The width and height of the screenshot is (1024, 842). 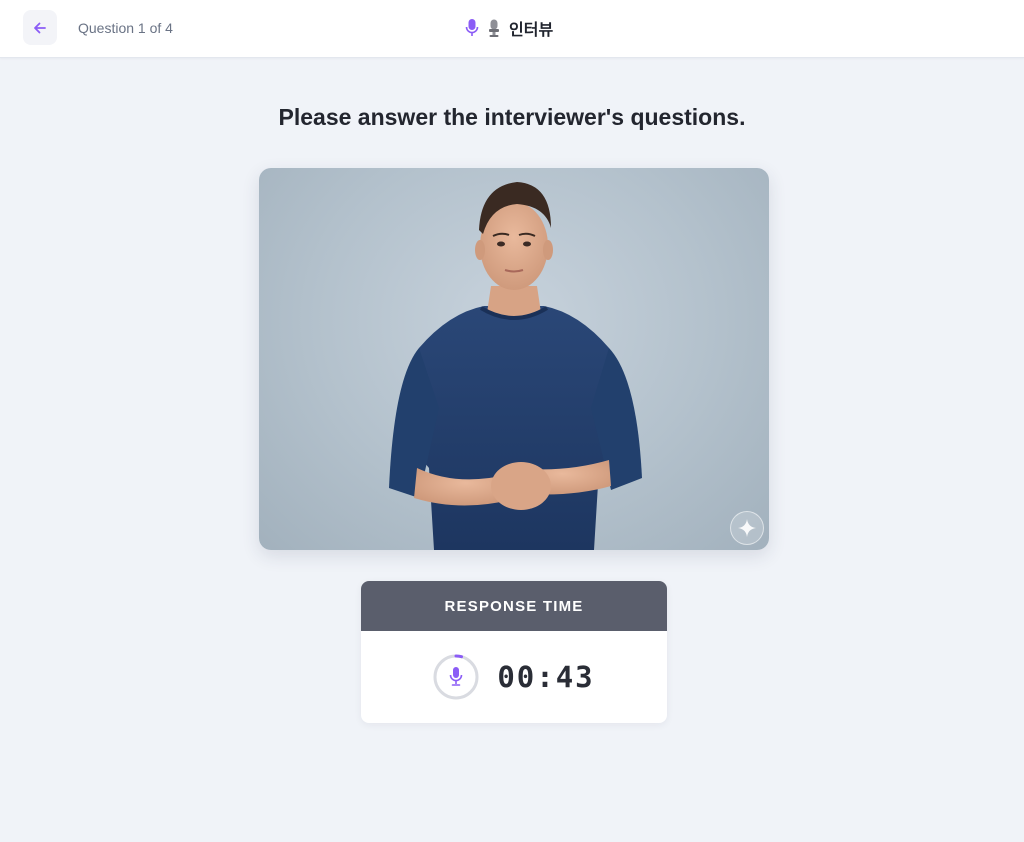 I want to click on back-arrow-icon, so click(x=40, y=27).